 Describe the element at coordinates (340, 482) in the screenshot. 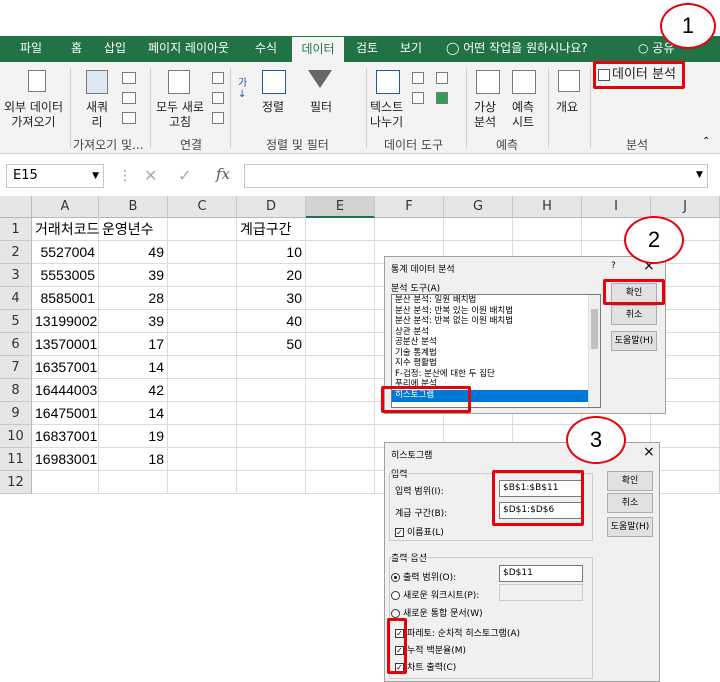

I see `cell-E12` at that location.